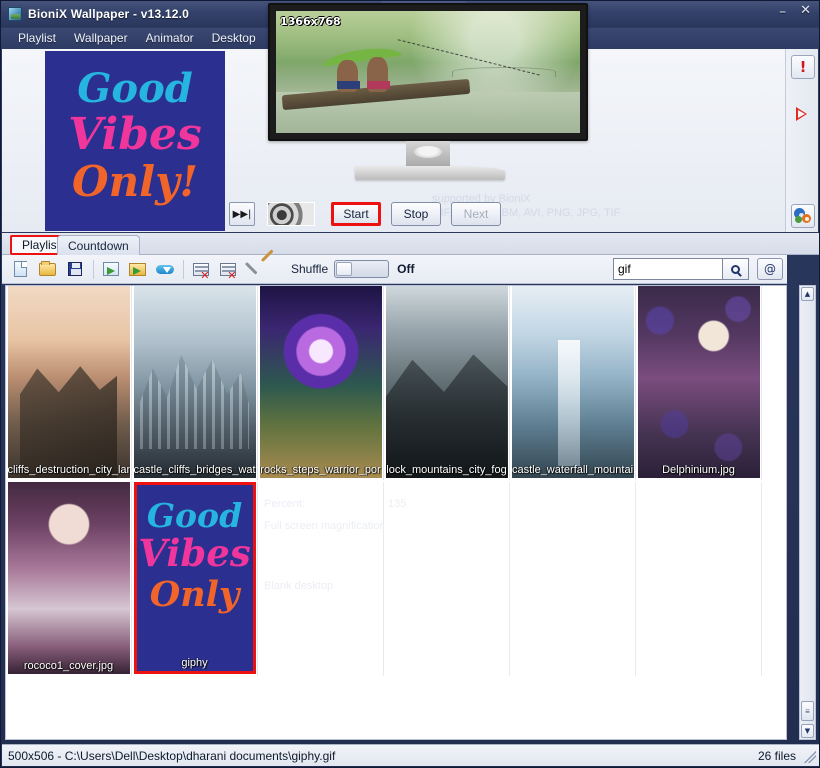 The image size is (820, 768). I want to click on thumbnail: cliffs_destruction_city_lan, so click(68, 382).